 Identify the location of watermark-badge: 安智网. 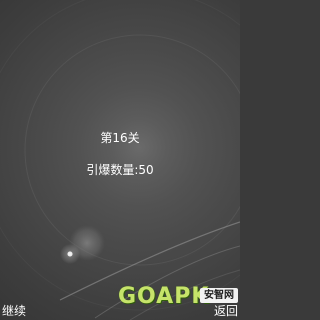
(219, 295).